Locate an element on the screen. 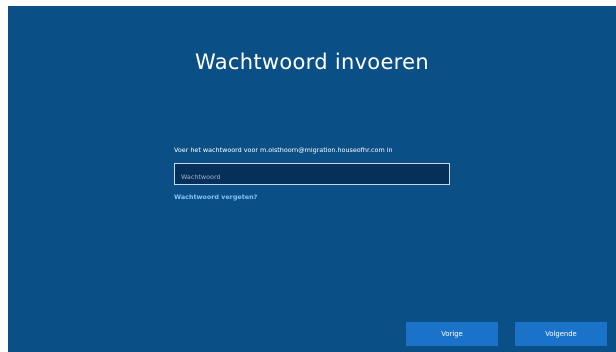  password-input is located at coordinates (312, 177).